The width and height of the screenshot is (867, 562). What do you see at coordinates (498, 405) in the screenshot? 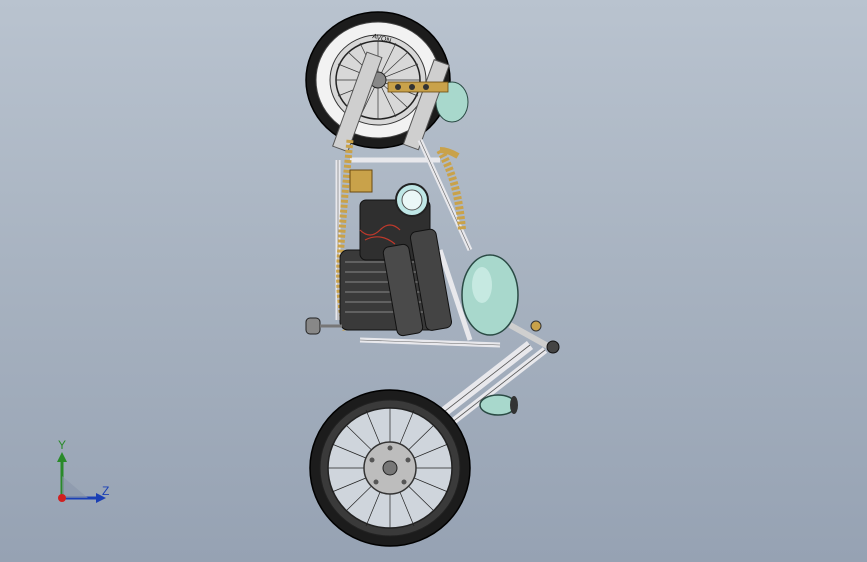
I see `headlight` at bounding box center [498, 405].